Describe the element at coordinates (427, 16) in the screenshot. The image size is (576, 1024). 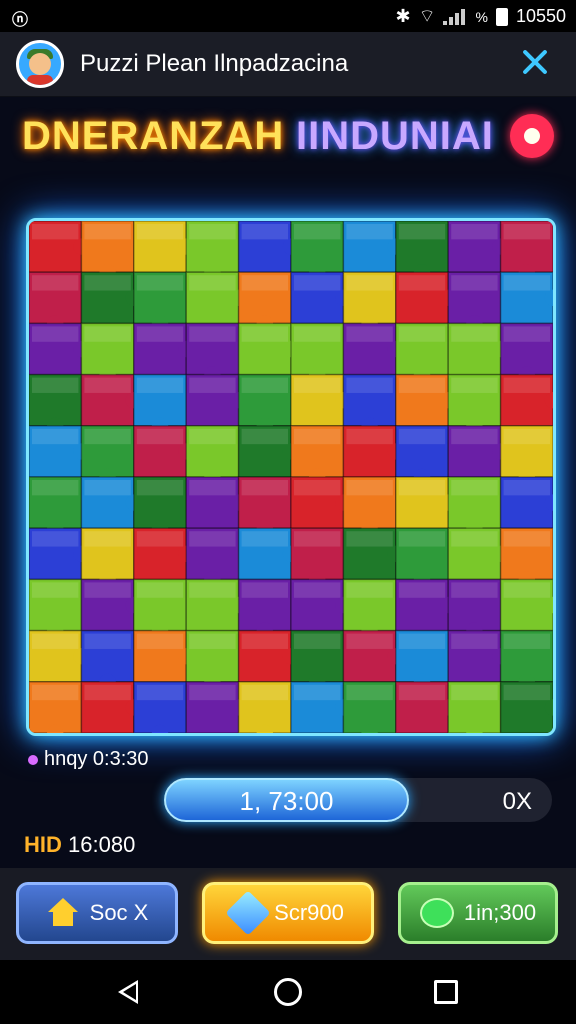
I see `wifi-icon: ⌔` at that location.